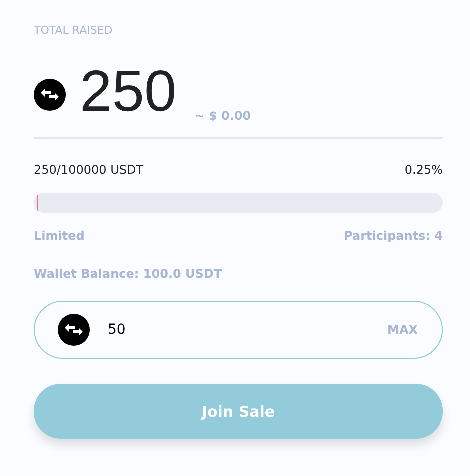 This screenshot has height=476, width=470. What do you see at coordinates (128, 92) in the screenshot?
I see `total-amount: 250` at bounding box center [128, 92].